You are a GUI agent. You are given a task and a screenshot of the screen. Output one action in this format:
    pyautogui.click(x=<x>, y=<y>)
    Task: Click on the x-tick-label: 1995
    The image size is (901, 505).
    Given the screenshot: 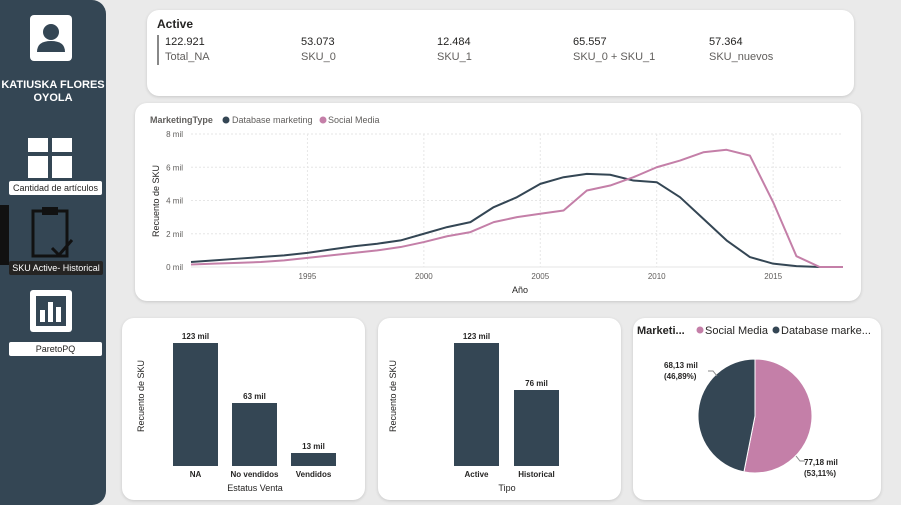 What is the action you would take?
    pyautogui.click(x=308, y=276)
    